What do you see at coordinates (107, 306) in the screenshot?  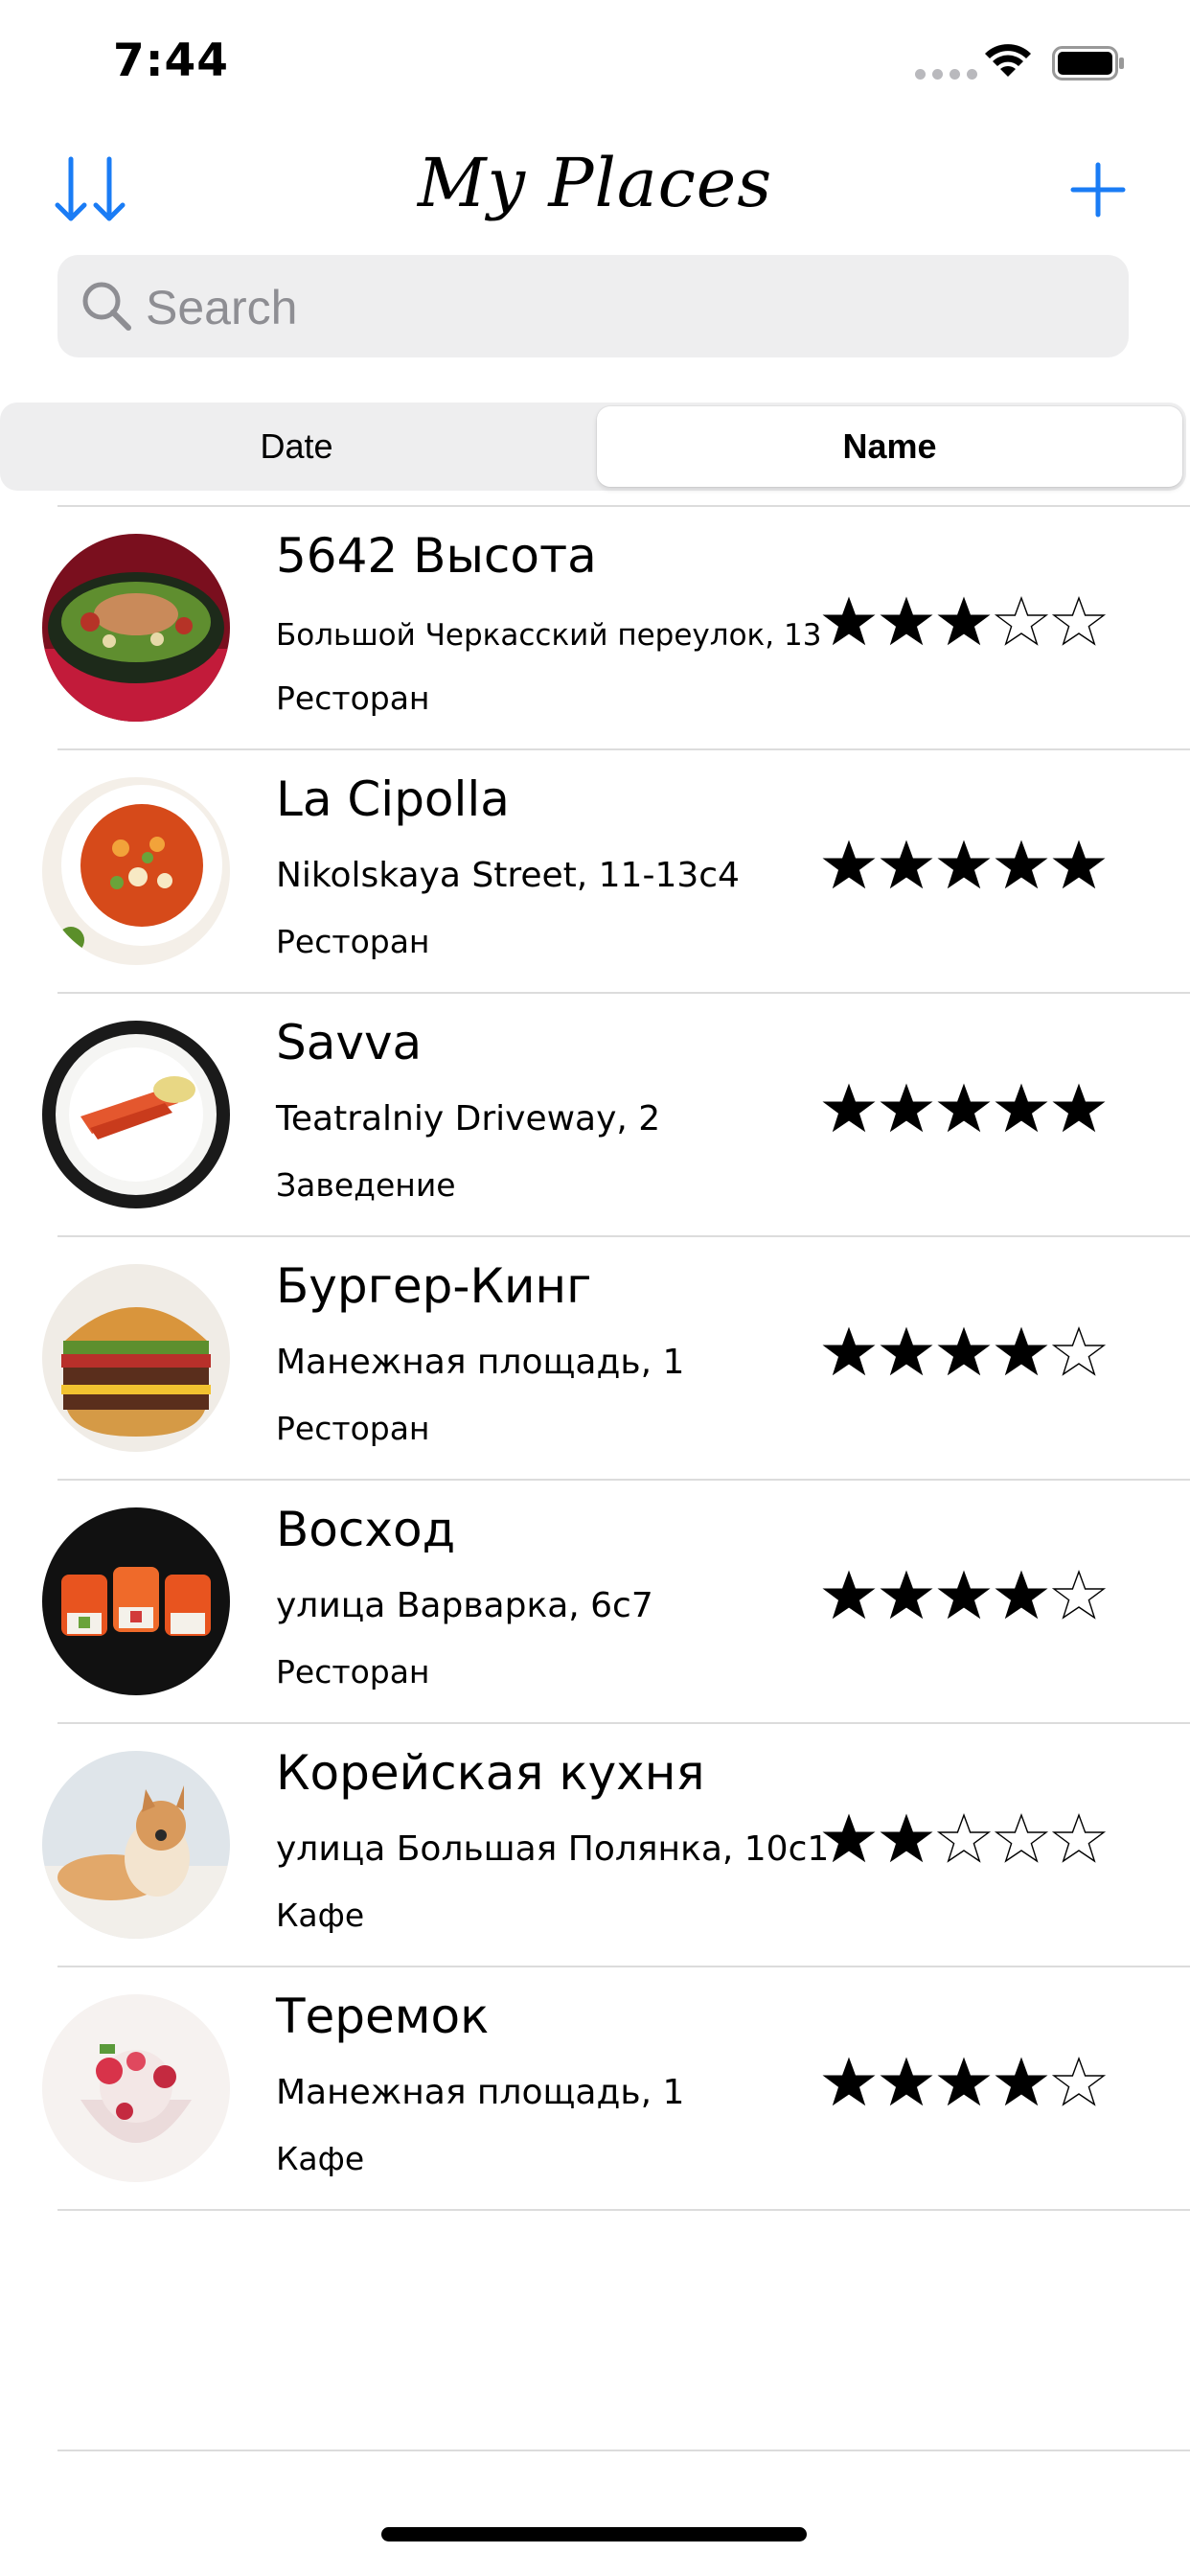 I see `search-icon` at bounding box center [107, 306].